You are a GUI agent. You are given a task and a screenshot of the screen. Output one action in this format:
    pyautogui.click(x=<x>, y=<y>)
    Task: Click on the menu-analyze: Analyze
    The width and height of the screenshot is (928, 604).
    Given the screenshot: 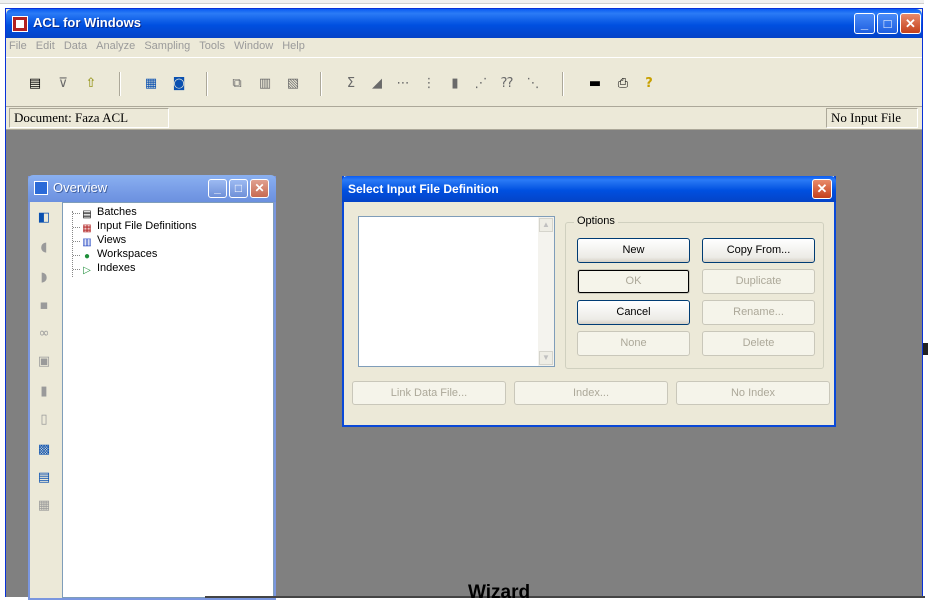 What is the action you would take?
    pyautogui.click(x=115, y=46)
    